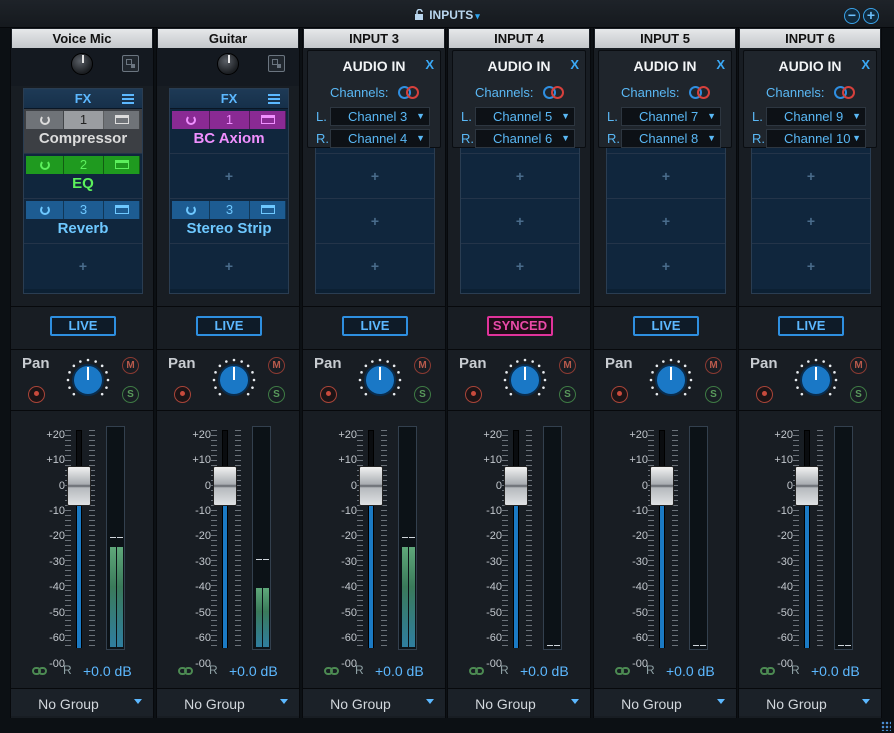 This screenshot has width=894, height=733. What do you see at coordinates (477, 16) in the screenshot?
I see `chevron-down-icon: ▾` at bounding box center [477, 16].